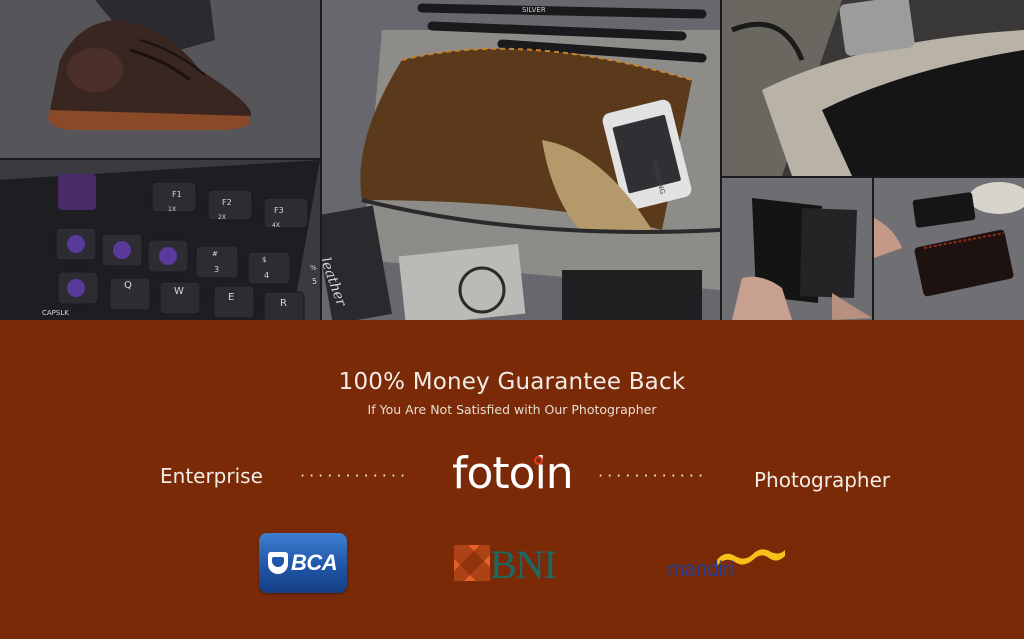  What do you see at coordinates (222, 217) in the screenshot?
I see `key-f2-sub: 2X` at bounding box center [222, 217].